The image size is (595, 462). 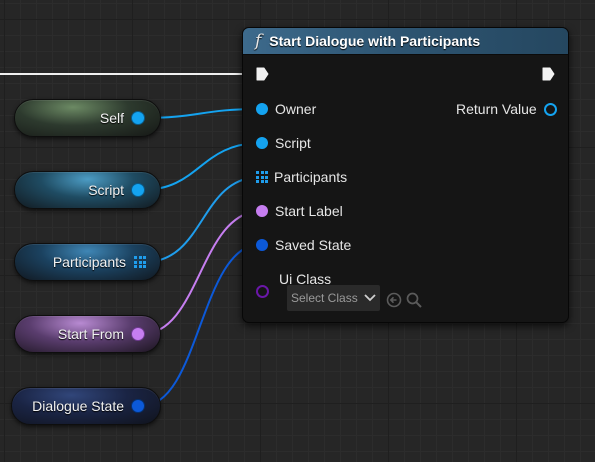 What do you see at coordinates (414, 300) in the screenshot?
I see `browse-asset-search-icon` at bounding box center [414, 300].